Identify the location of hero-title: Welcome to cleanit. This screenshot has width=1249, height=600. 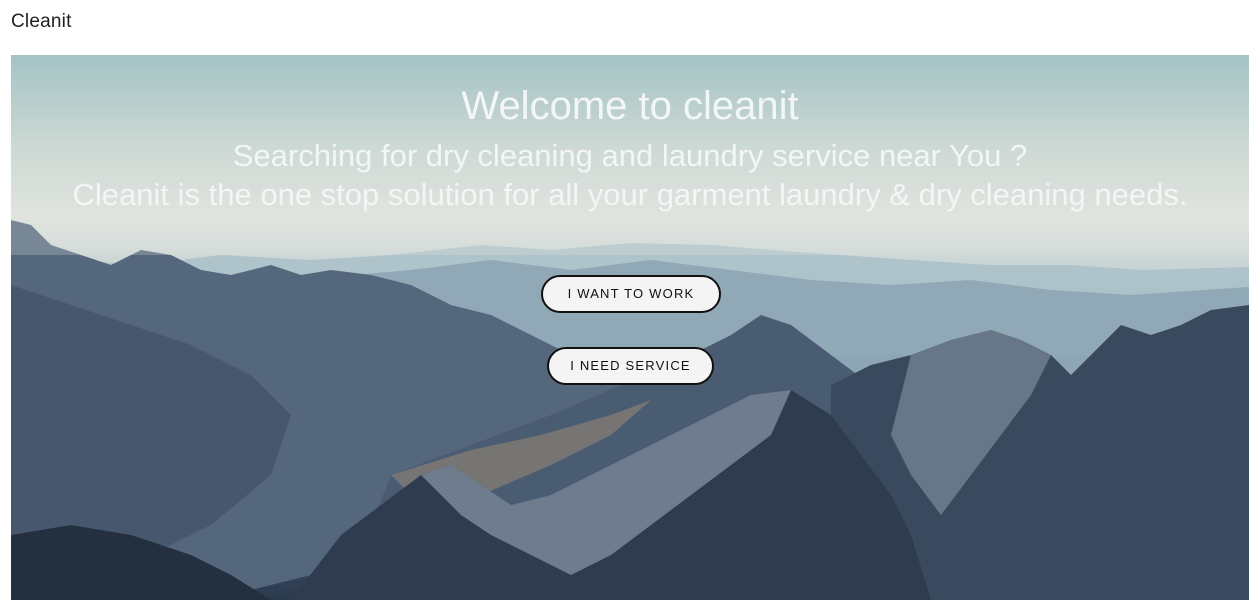
(630, 106).